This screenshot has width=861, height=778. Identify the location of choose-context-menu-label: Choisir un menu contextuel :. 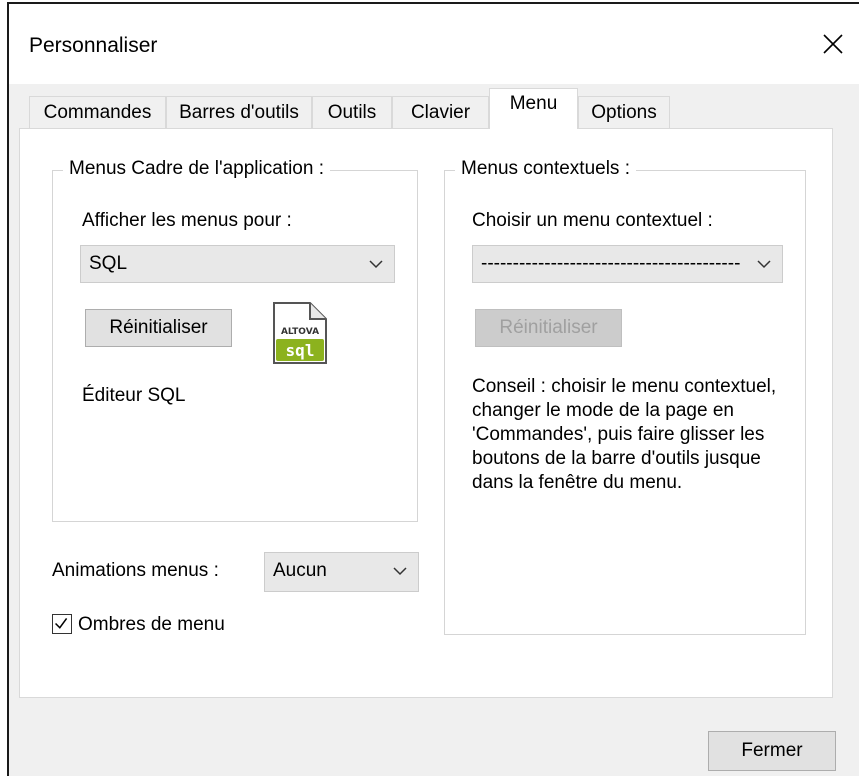
(592, 220).